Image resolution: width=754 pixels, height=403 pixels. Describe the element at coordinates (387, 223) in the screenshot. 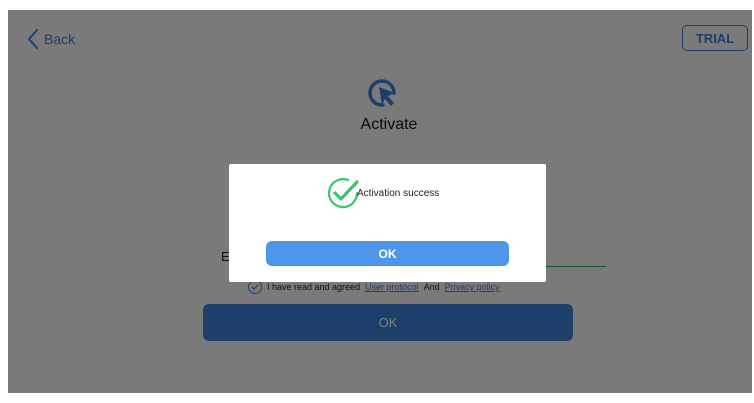

I see `activation-dialog: Activation success OK` at that location.